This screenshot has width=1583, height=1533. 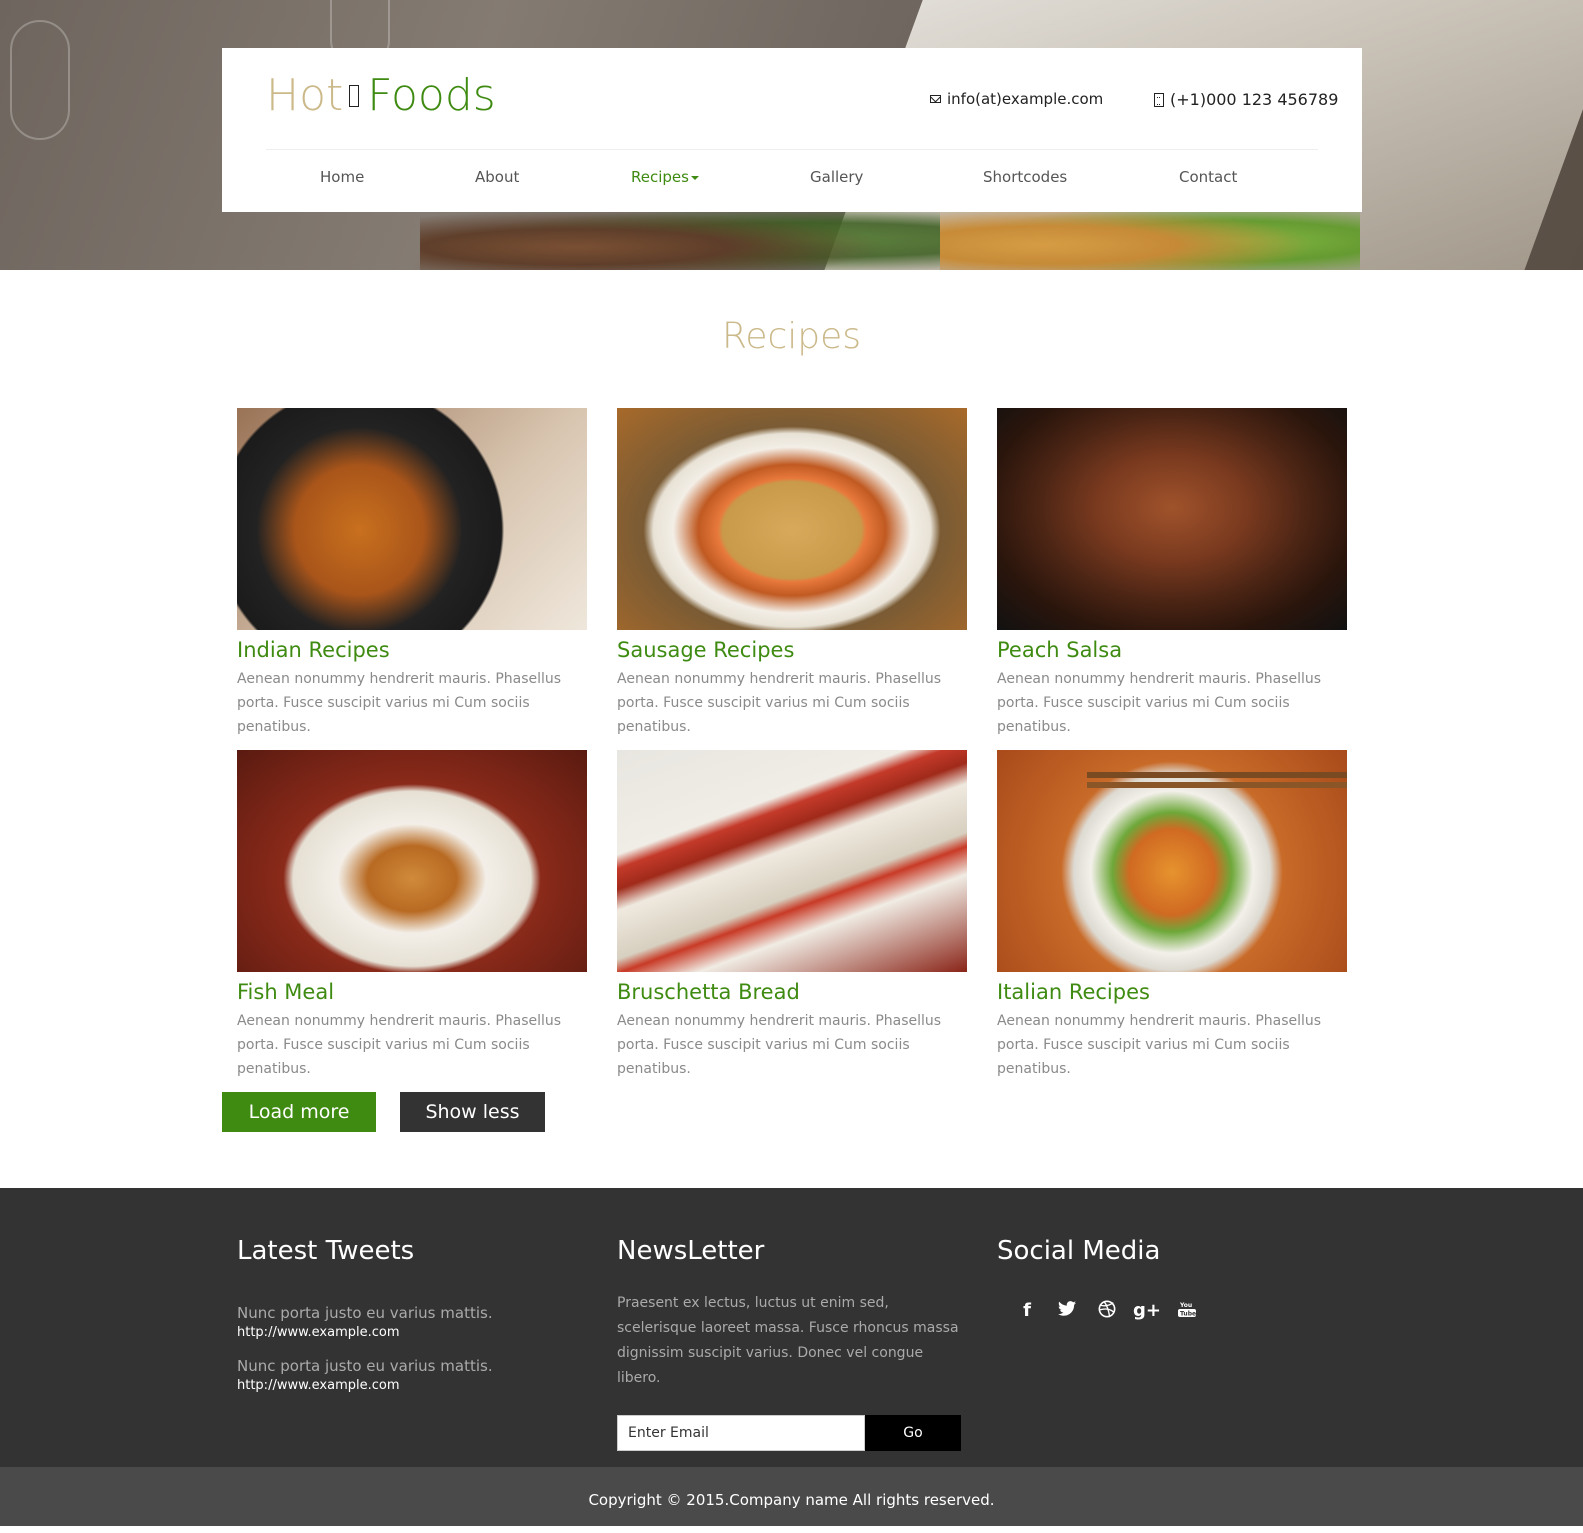 I want to click on section-title: Recipes, so click(x=791, y=336).